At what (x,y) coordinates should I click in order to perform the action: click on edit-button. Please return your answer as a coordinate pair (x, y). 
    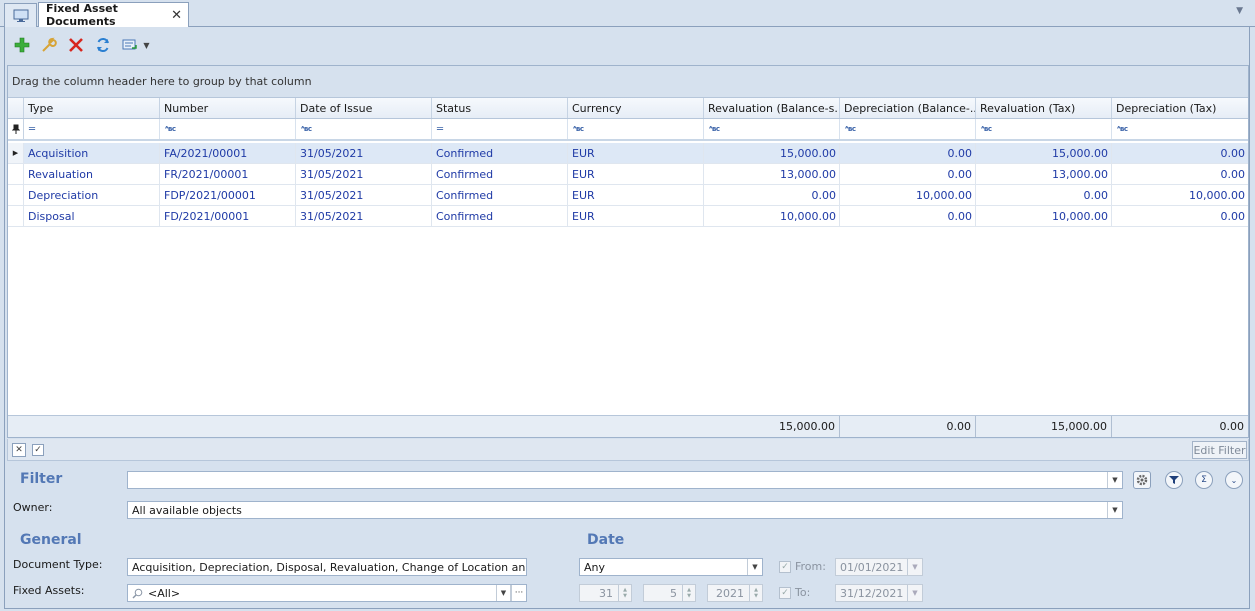
    Looking at the image, I should click on (49, 45).